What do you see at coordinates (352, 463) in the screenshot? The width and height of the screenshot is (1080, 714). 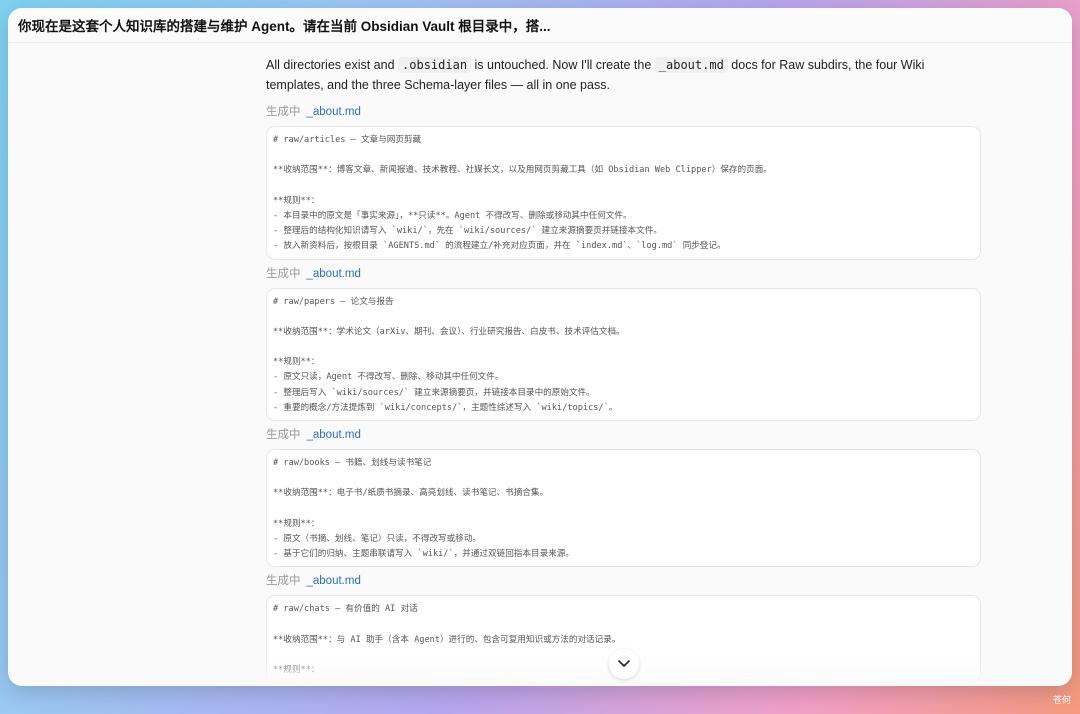 I see `code-line: # raw/books — 书籍、划线与读书笔记` at bounding box center [352, 463].